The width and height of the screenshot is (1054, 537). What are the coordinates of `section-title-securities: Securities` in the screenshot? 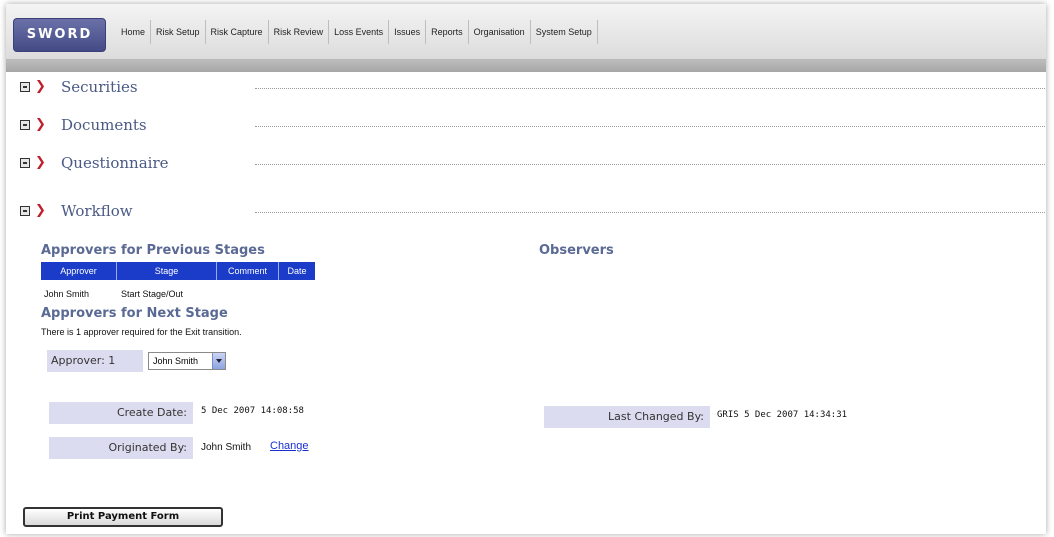 It's located at (99, 87).